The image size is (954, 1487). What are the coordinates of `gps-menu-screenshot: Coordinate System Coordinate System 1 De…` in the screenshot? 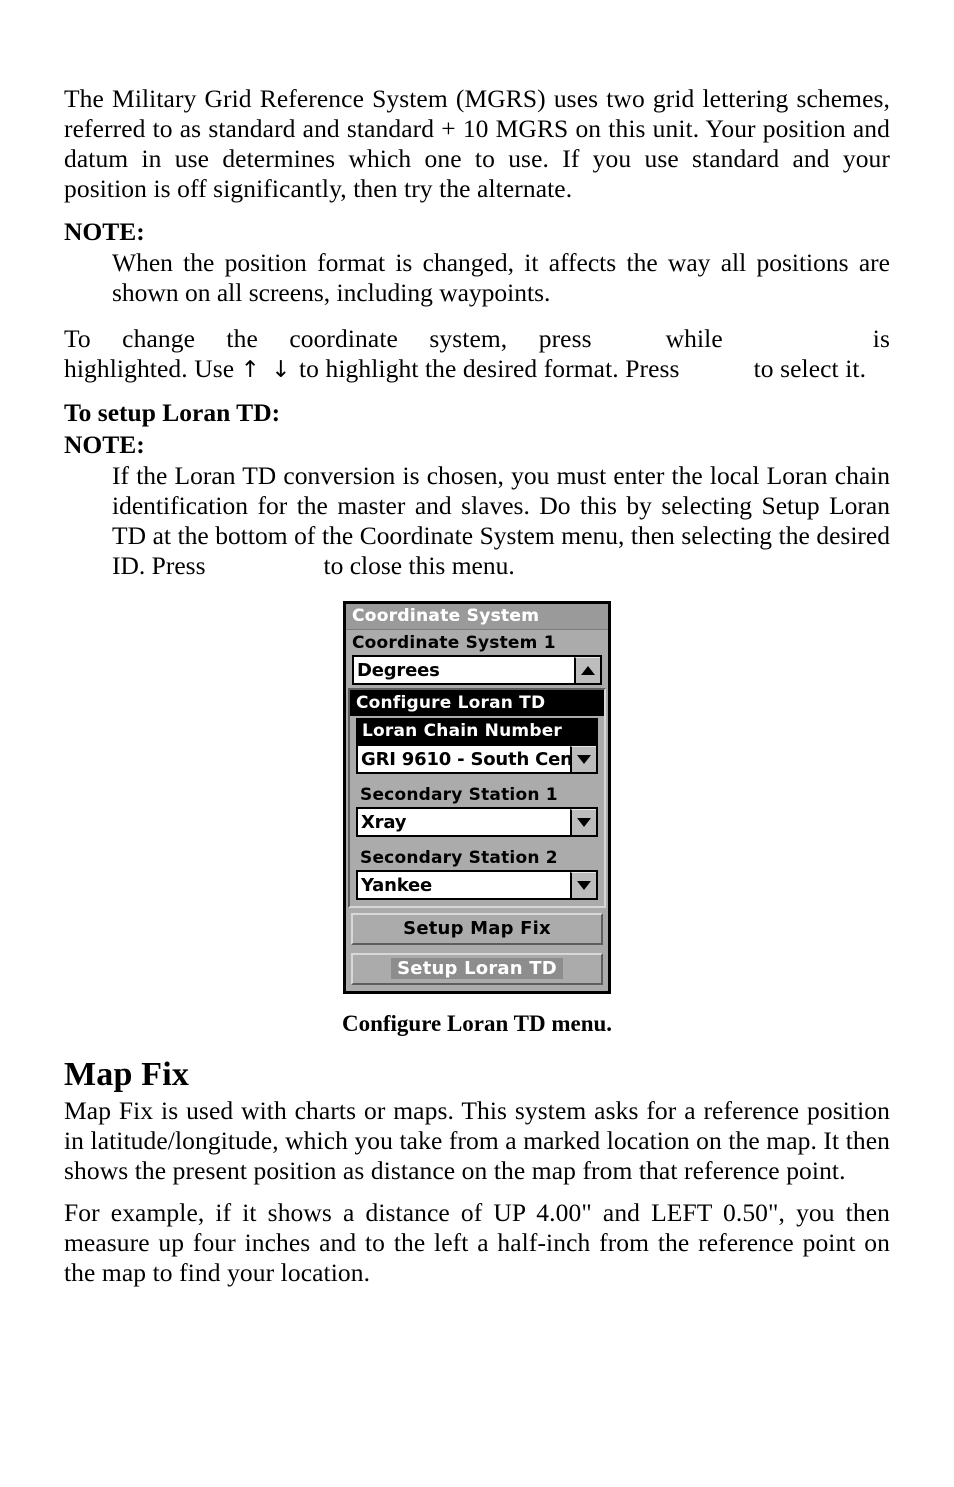 It's located at (477, 797).